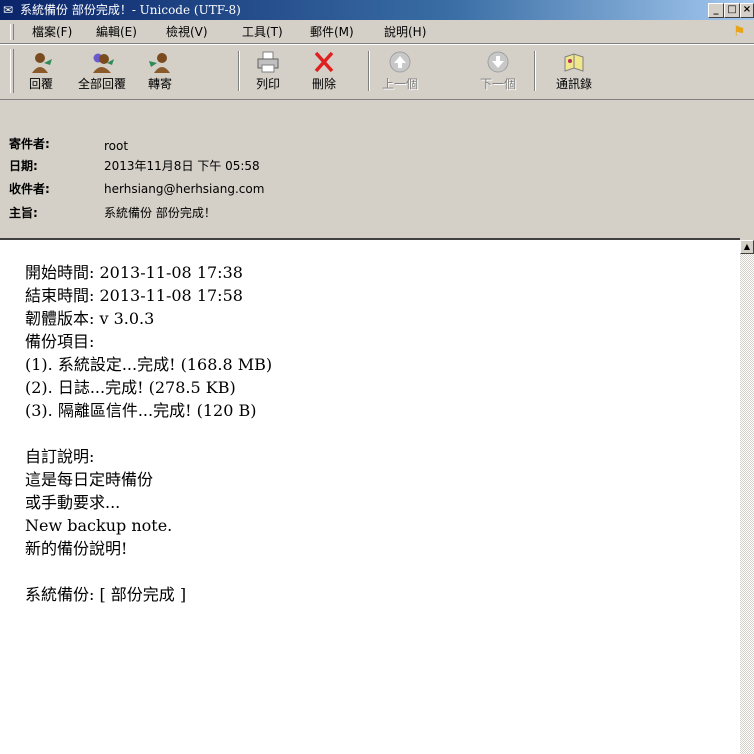  Describe the element at coordinates (141, 410) in the screenshot. I see `body-line: (3). 隔離區信件...完成! (120 B)` at that location.